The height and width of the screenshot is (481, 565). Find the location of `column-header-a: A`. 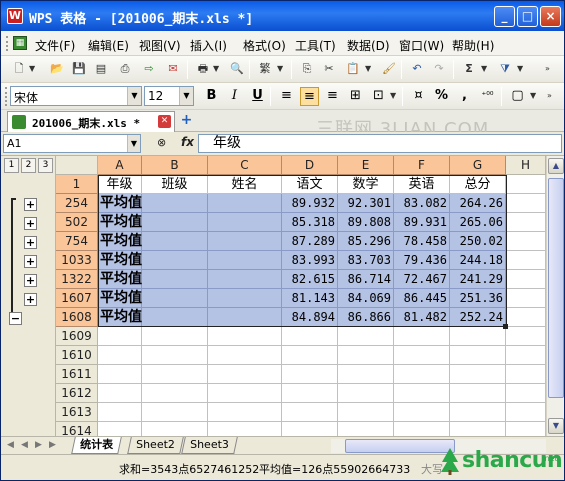

column-header-a: A is located at coordinates (120, 165).